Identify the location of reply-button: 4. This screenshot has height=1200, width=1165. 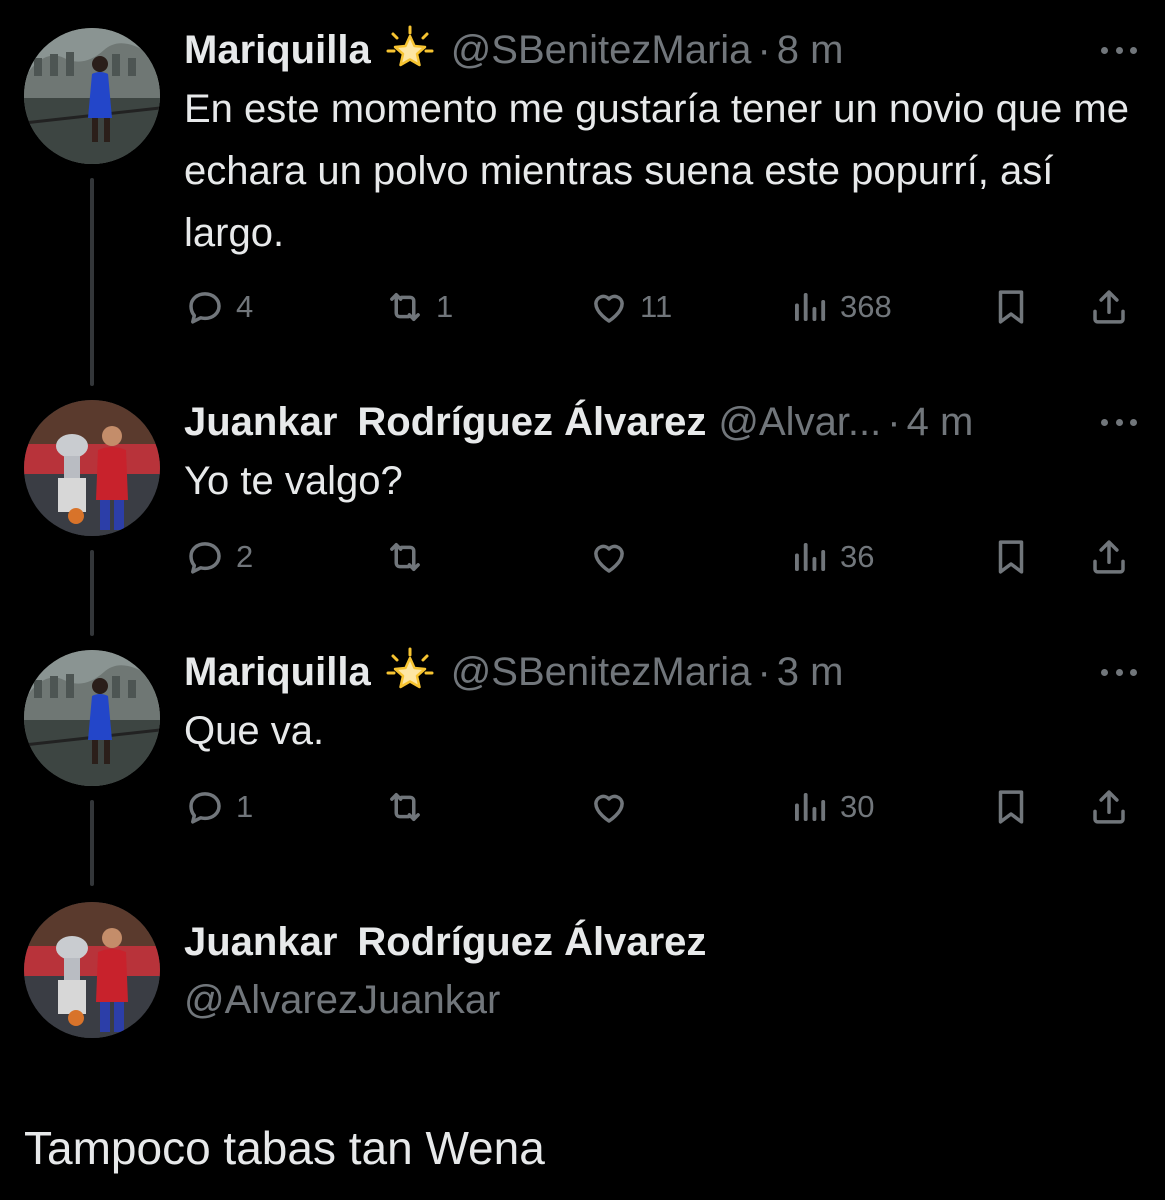
(218, 307).